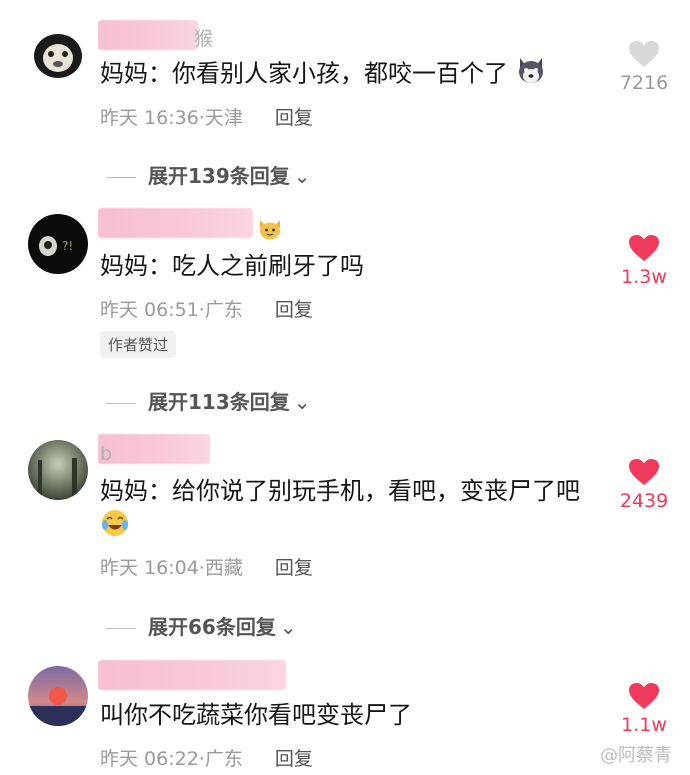 The height and width of the screenshot is (775, 690). I want to click on comment-meta: 昨天 06:51·广东 回复, so click(206, 308).